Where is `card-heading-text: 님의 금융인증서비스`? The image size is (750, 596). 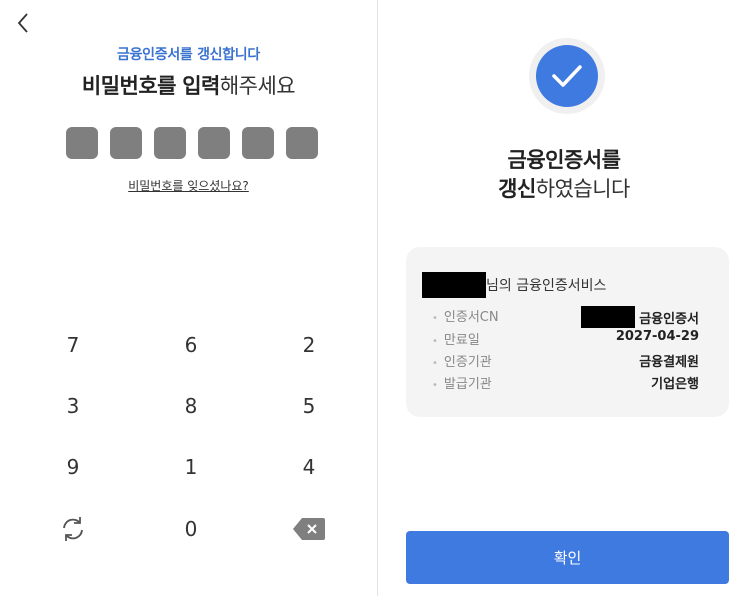 card-heading-text: 님의 금융인증서비스 is located at coordinates (546, 286).